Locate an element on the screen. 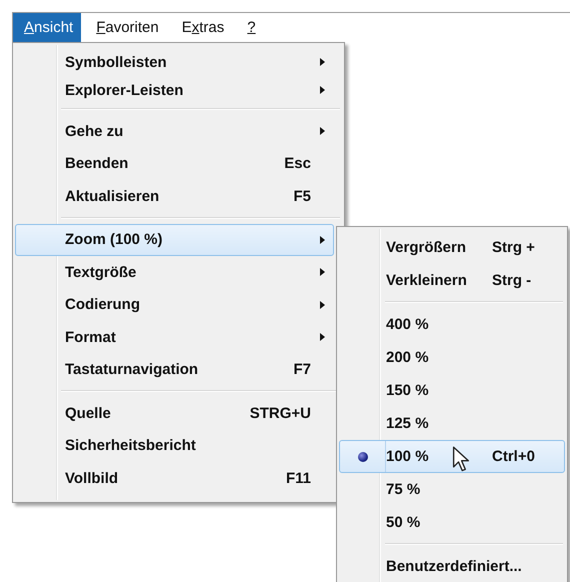 The height and width of the screenshot is (582, 570). menu-item: 400 % is located at coordinates (452, 324).